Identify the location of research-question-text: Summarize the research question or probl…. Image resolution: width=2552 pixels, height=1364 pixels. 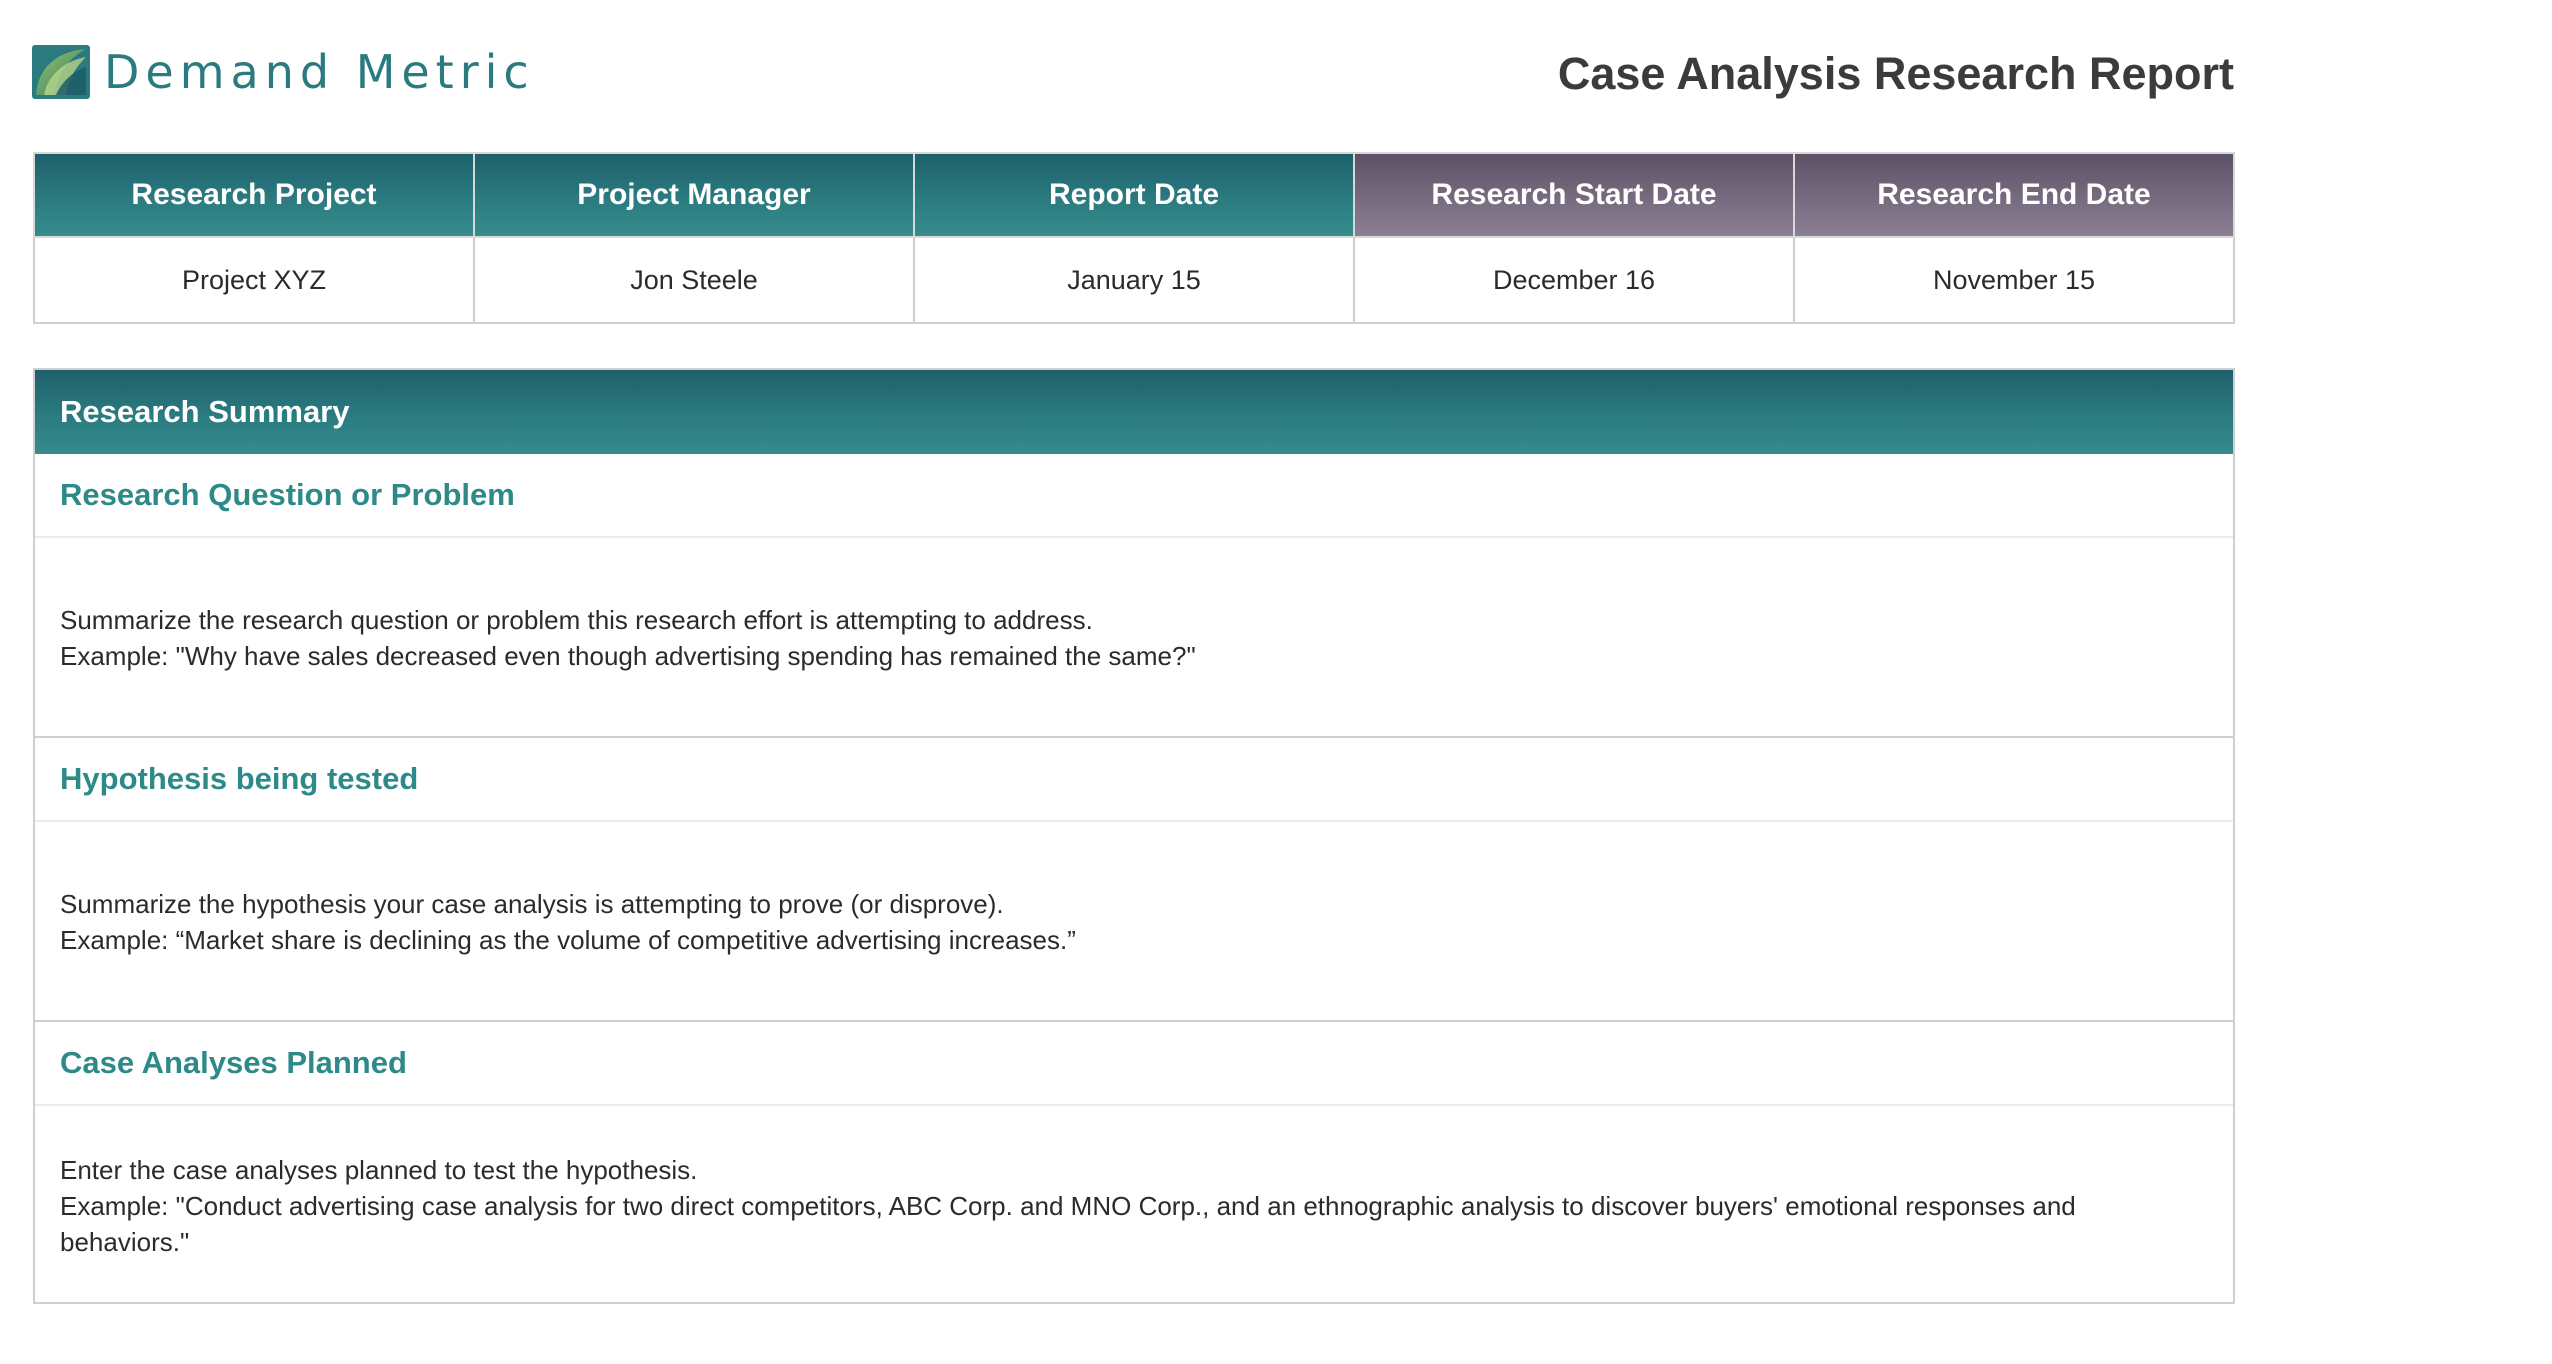
(1134, 638).